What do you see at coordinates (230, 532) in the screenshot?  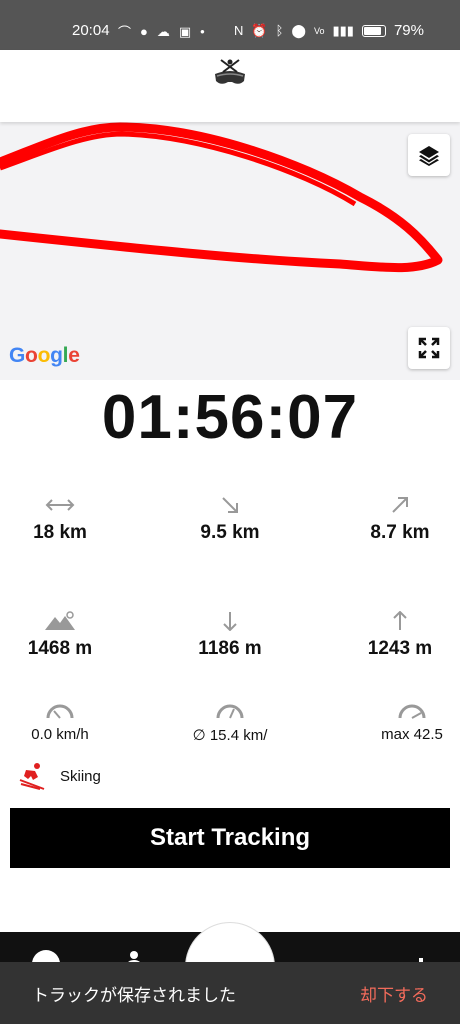 I see `descent-distance-value: 9.5 km` at bounding box center [230, 532].